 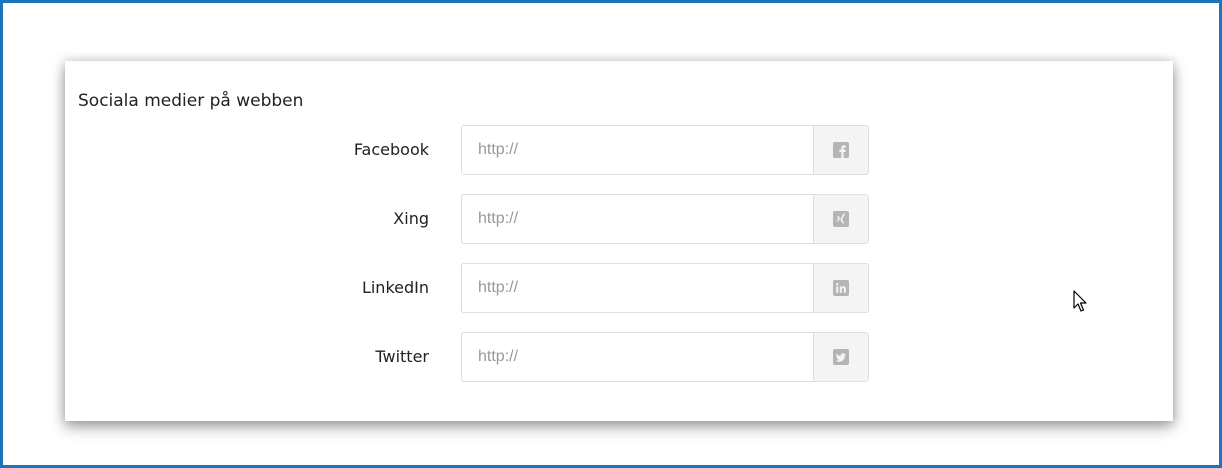 What do you see at coordinates (637, 219) in the screenshot?
I see `xing-url-input` at bounding box center [637, 219].